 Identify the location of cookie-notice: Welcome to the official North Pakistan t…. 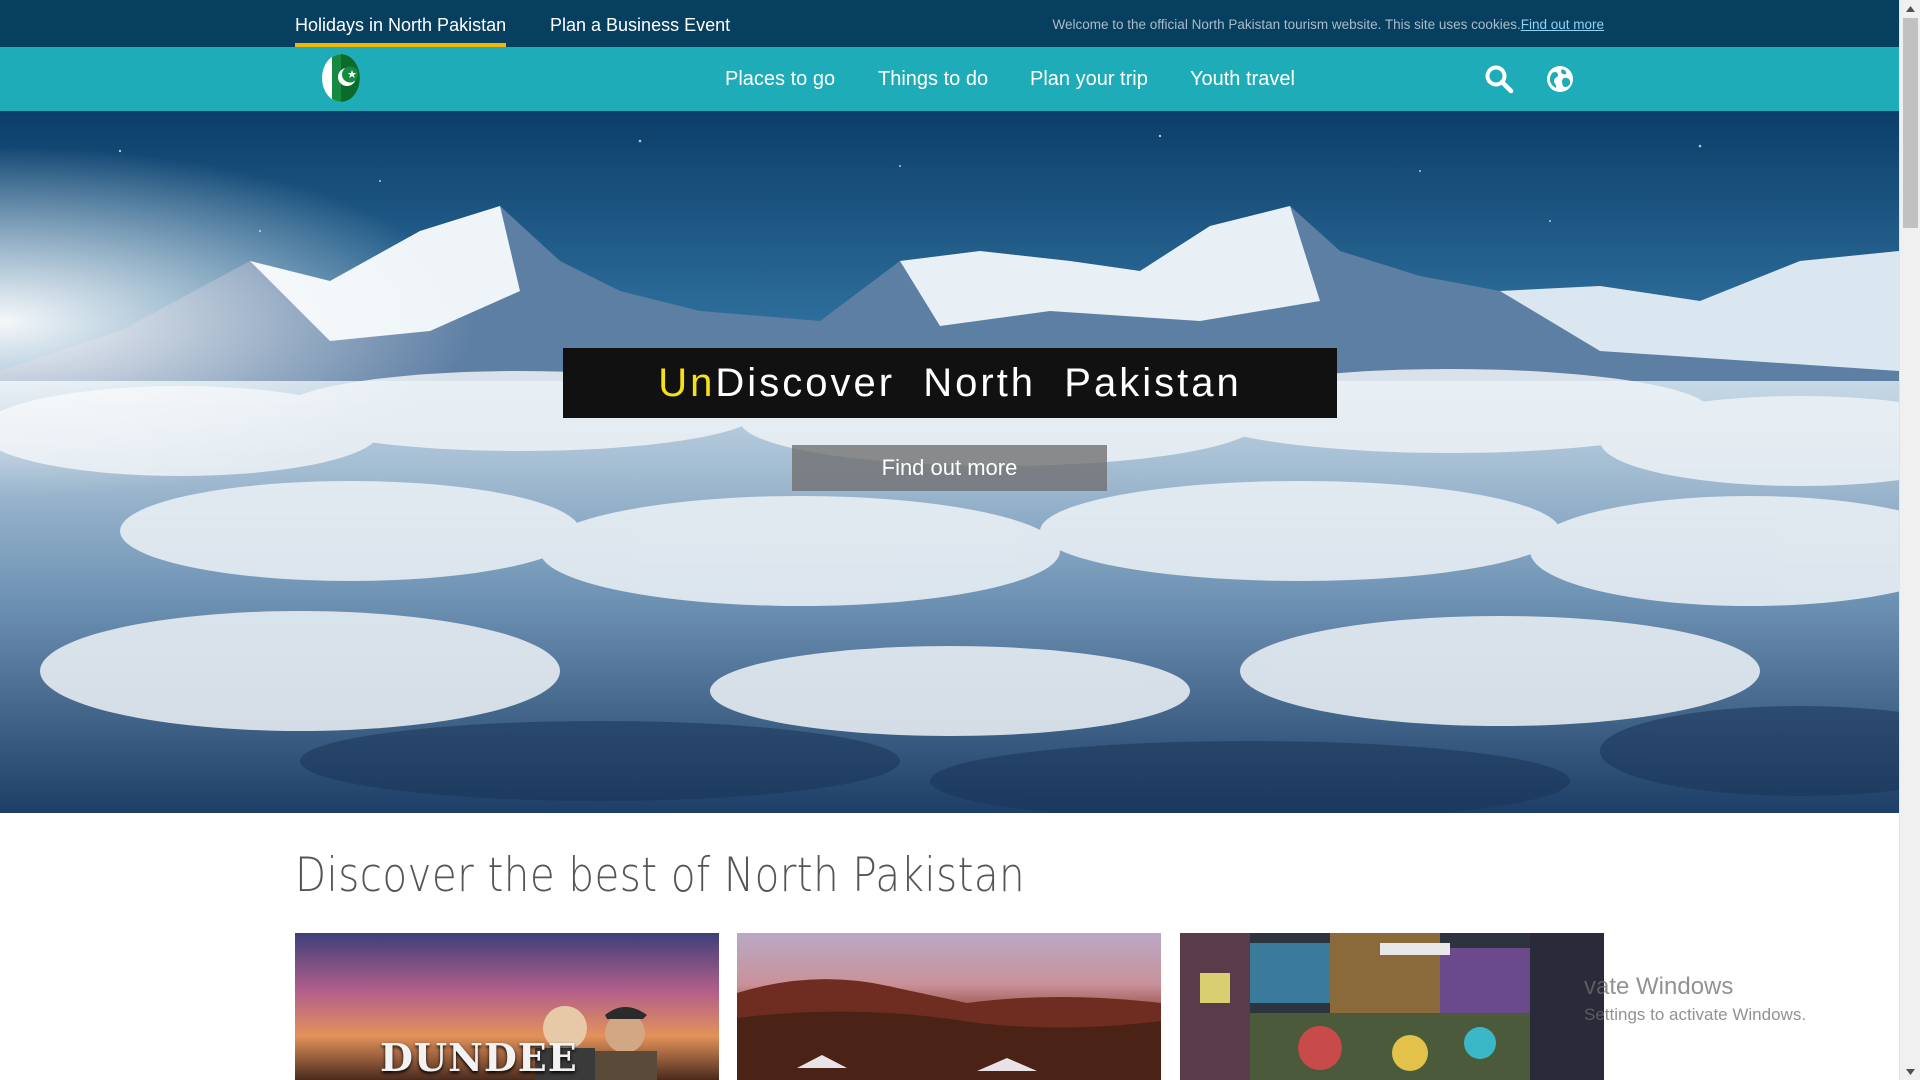
(1329, 24).